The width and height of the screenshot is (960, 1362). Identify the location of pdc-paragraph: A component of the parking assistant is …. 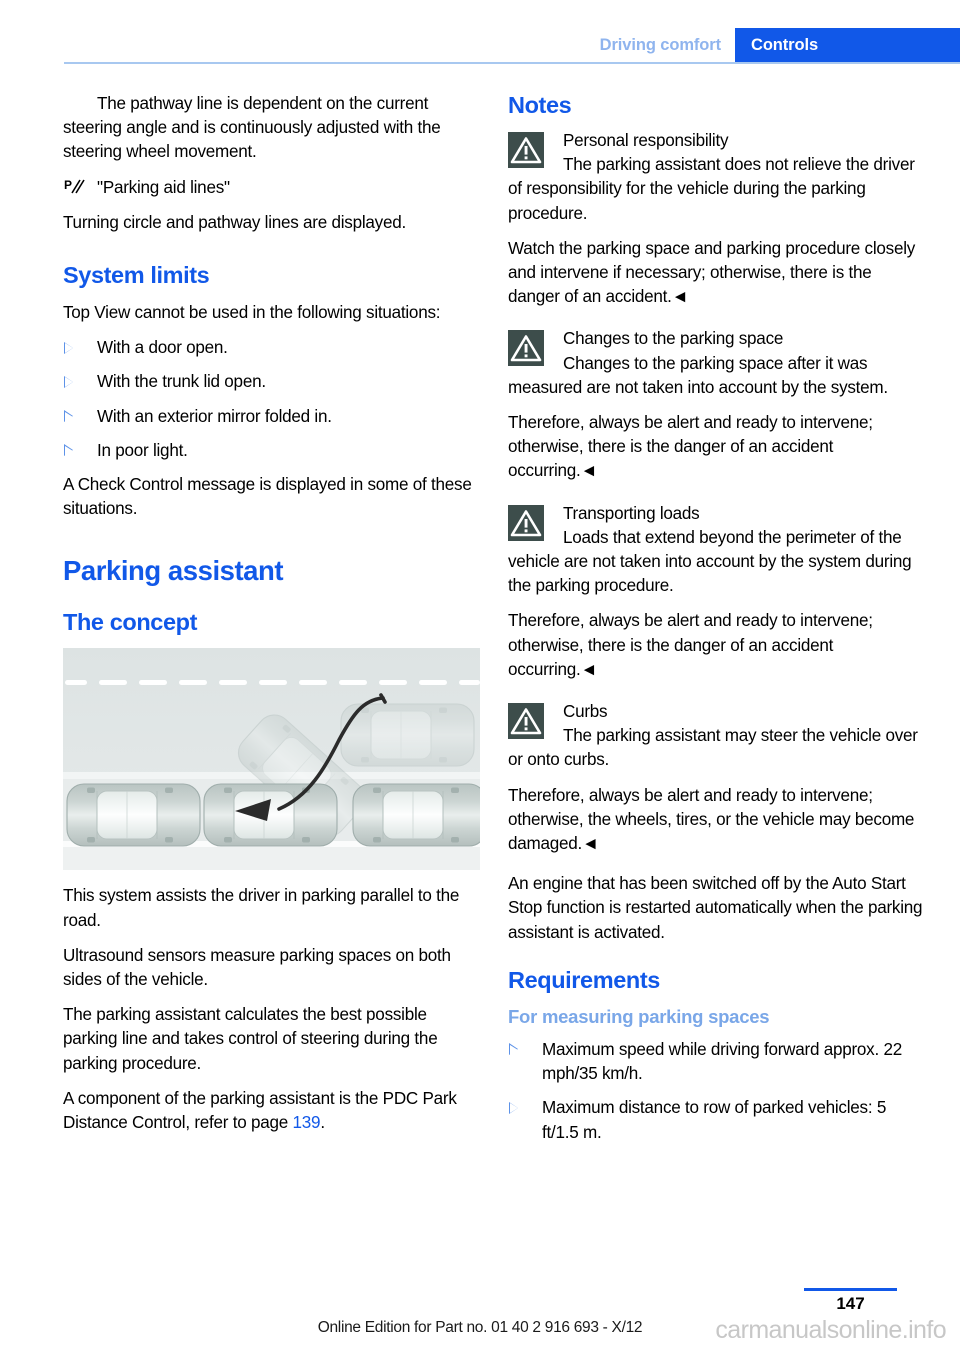
(271, 1111).